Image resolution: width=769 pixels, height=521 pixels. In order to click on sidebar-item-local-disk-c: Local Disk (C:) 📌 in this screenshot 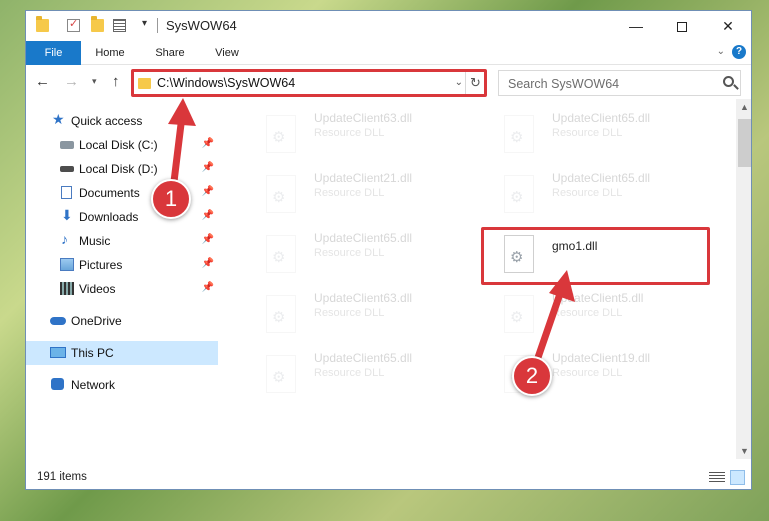, I will do `click(122, 145)`.